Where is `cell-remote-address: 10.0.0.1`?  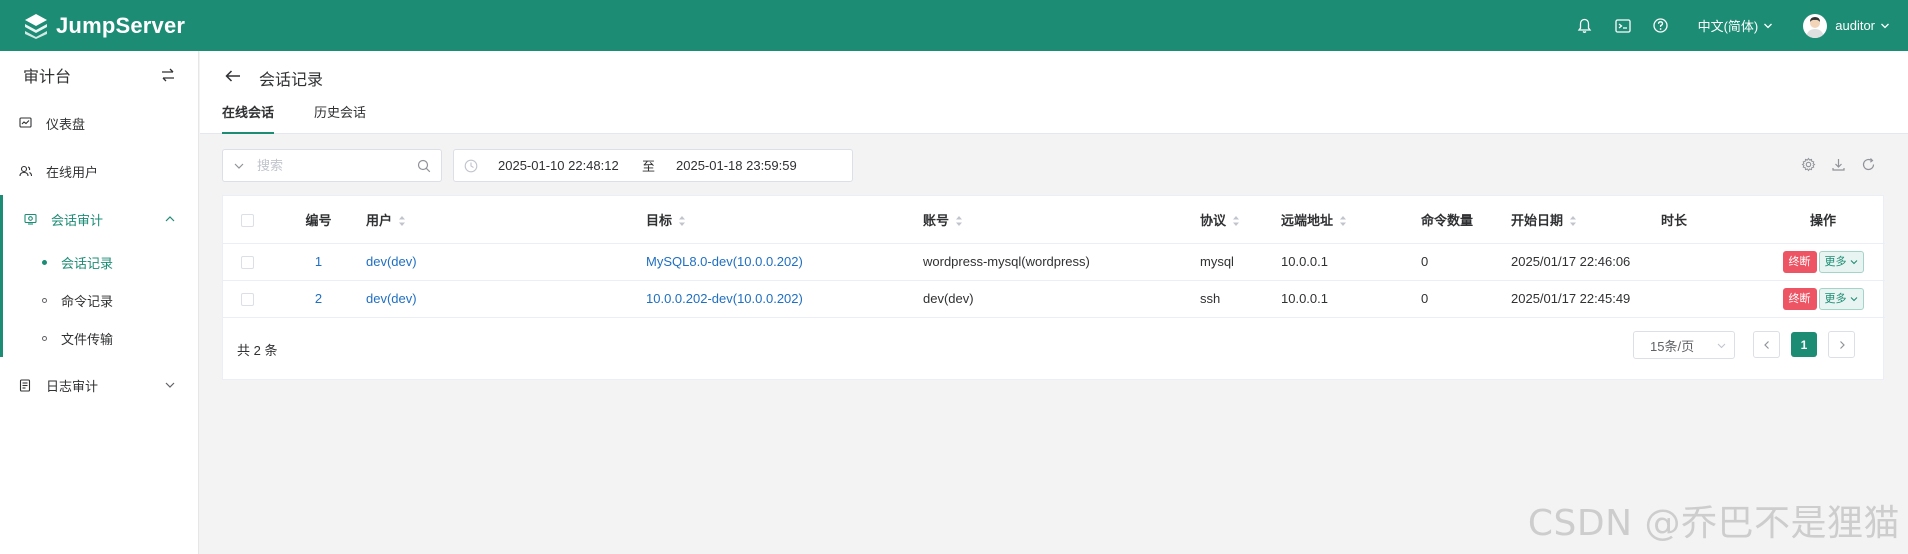 cell-remote-address: 10.0.0.1 is located at coordinates (1351, 262).